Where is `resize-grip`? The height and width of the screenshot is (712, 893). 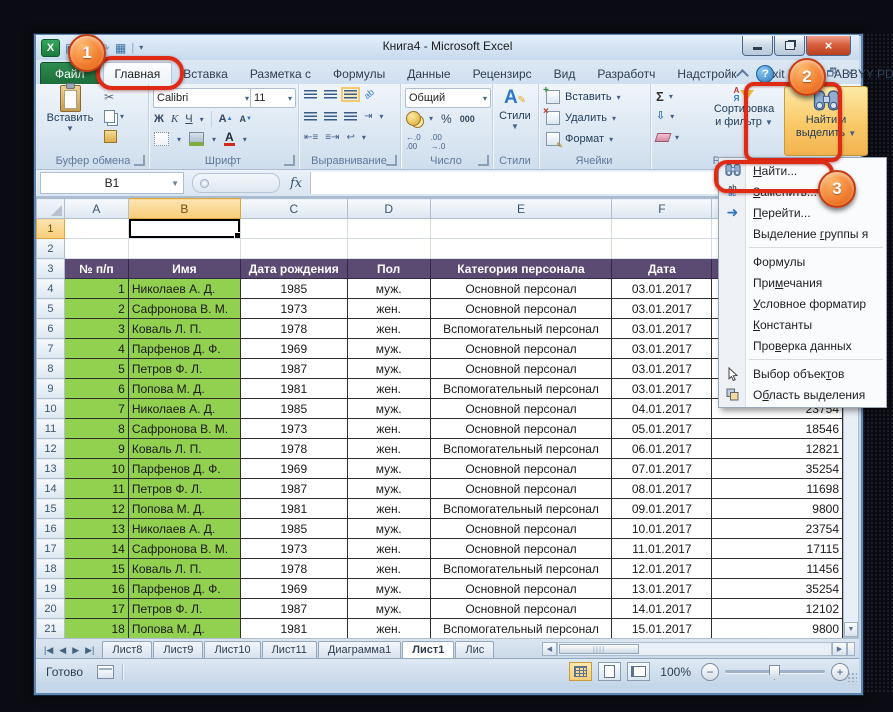
resize-grip is located at coordinates (852, 677).